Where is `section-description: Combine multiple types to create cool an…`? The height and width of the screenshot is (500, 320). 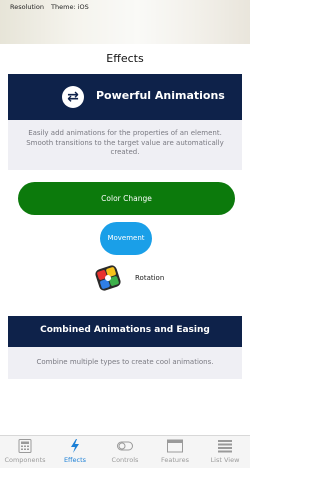 section-description: Combine multiple types to create cool an… is located at coordinates (125, 363).